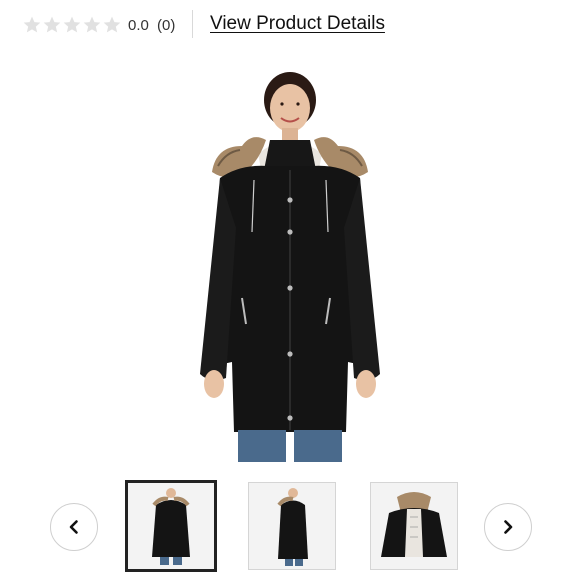 This screenshot has height=580, width=580. Describe the element at coordinates (166, 25) in the screenshot. I see `review-count: (0)` at that location.